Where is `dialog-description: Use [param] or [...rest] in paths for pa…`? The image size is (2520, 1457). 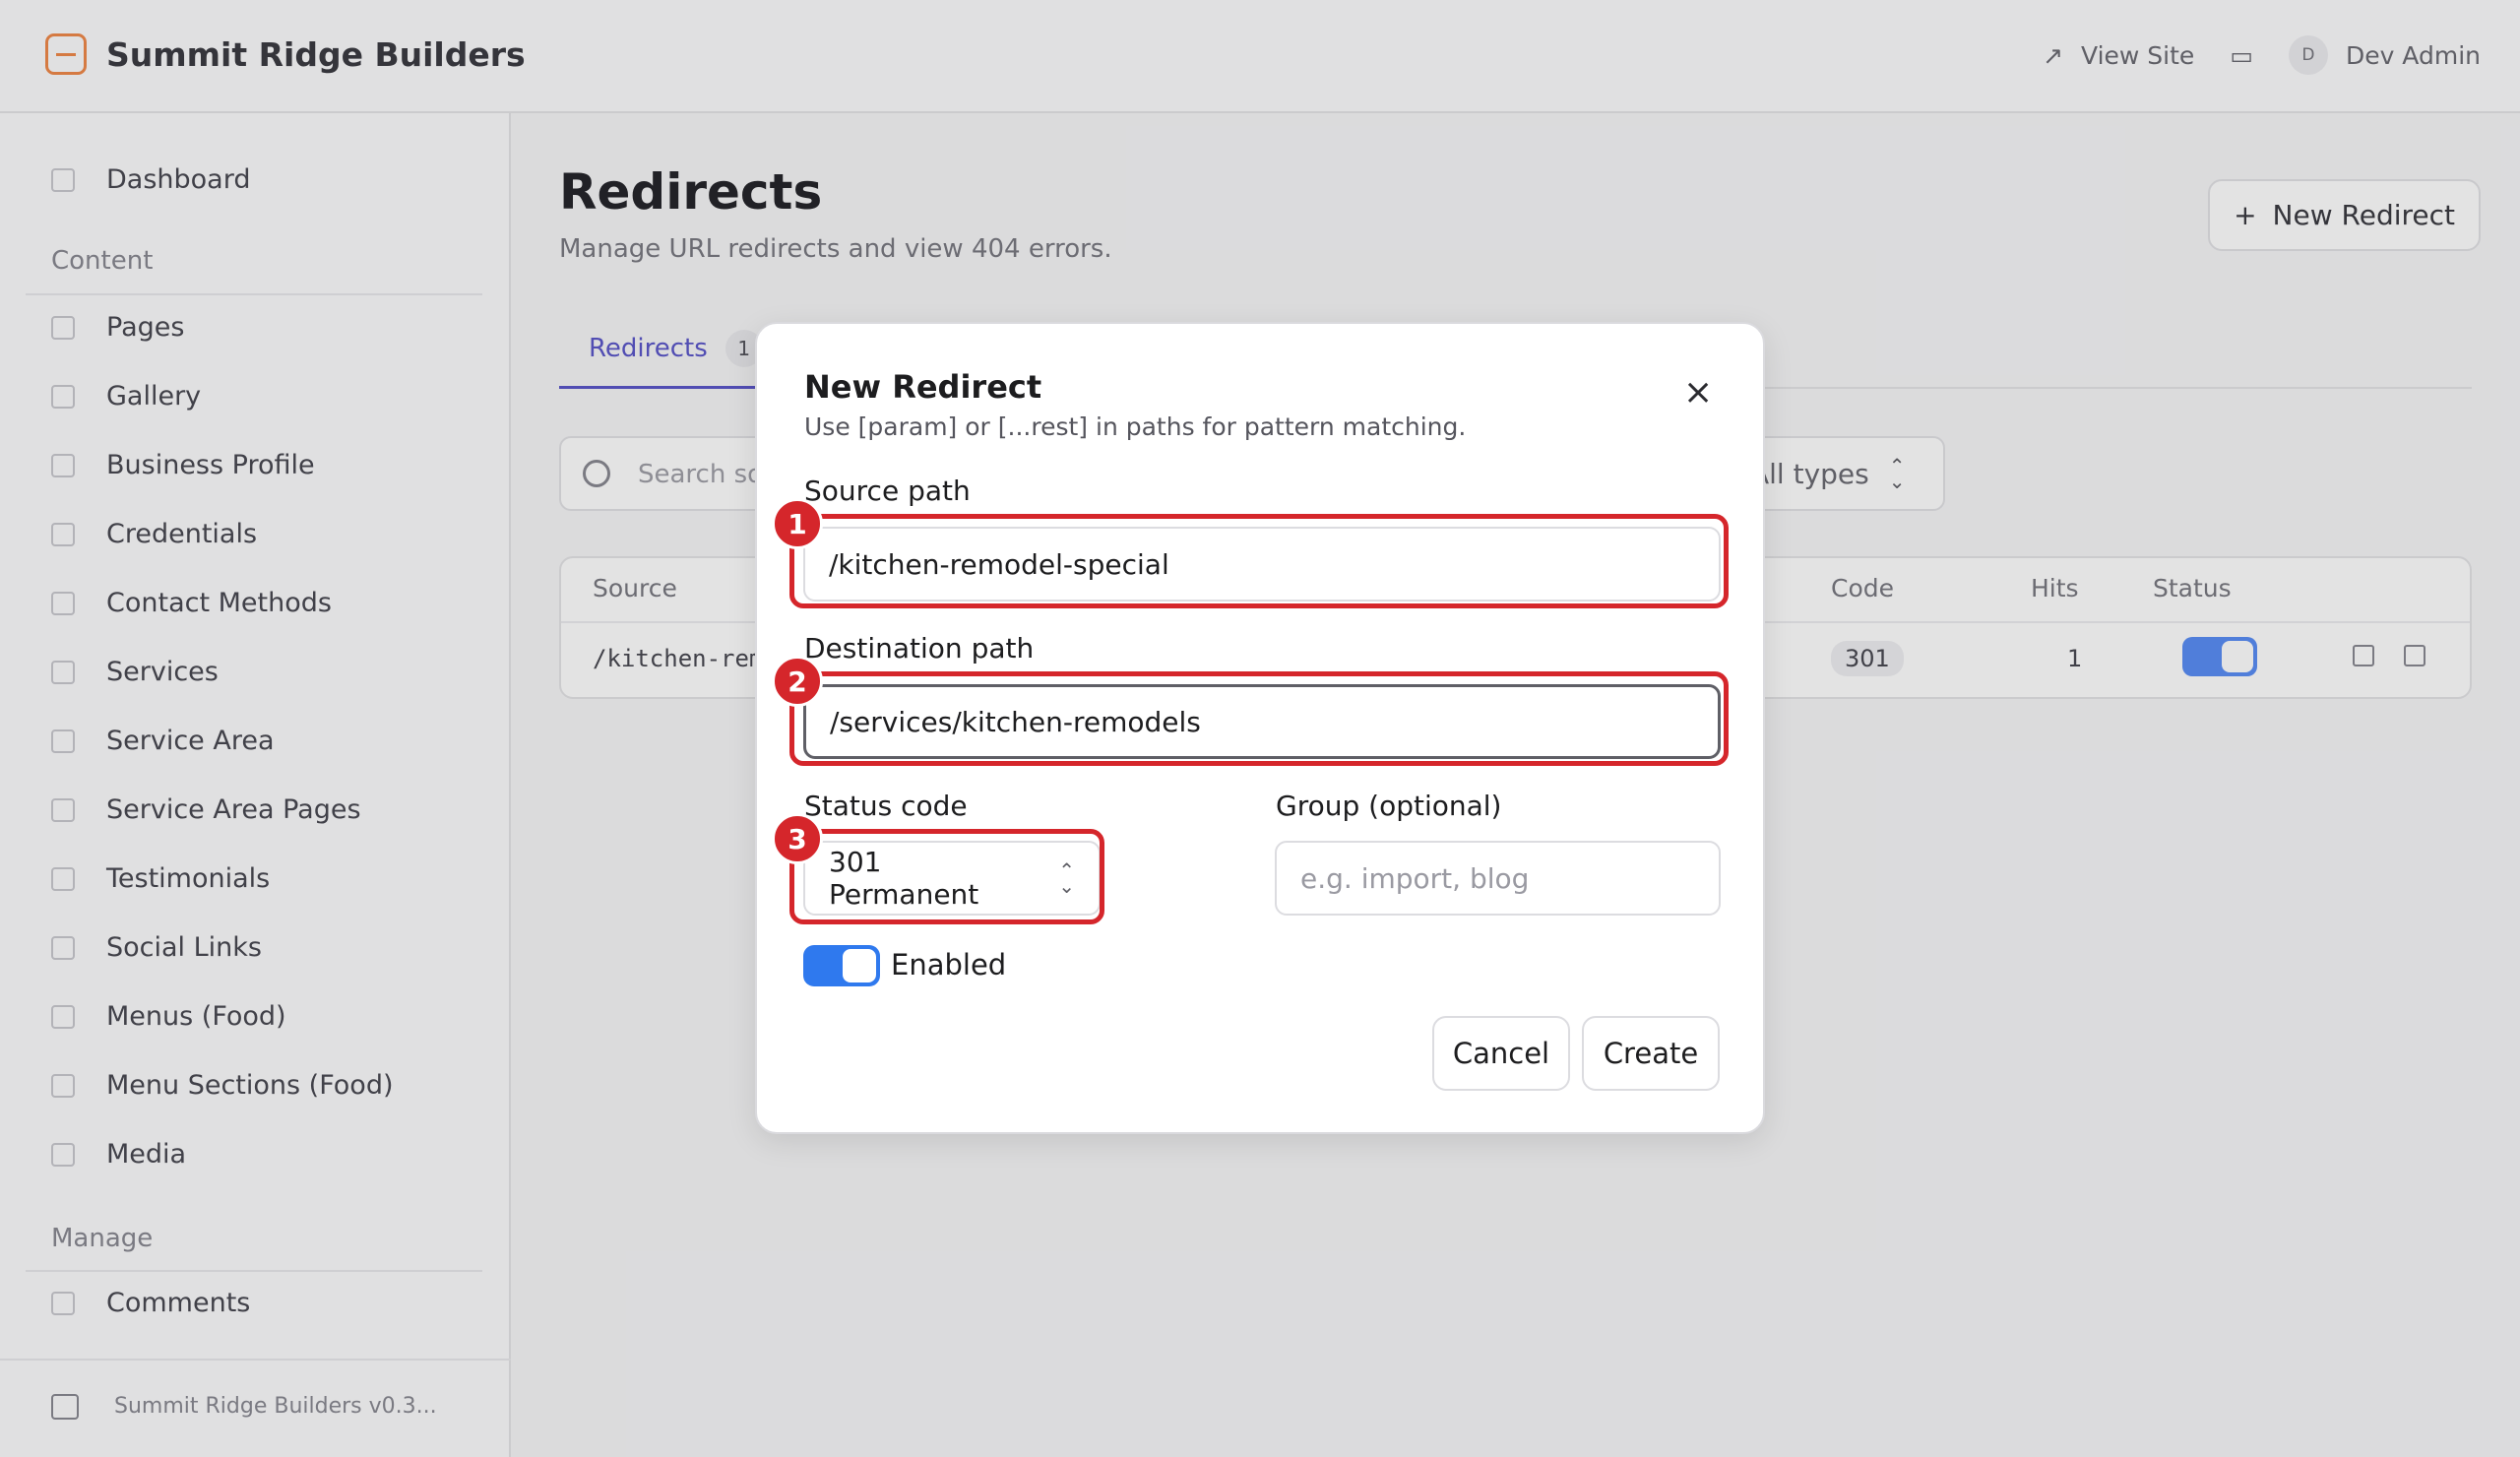 dialog-description: Use [param] or [...rest] in paths for pa… is located at coordinates (1135, 426).